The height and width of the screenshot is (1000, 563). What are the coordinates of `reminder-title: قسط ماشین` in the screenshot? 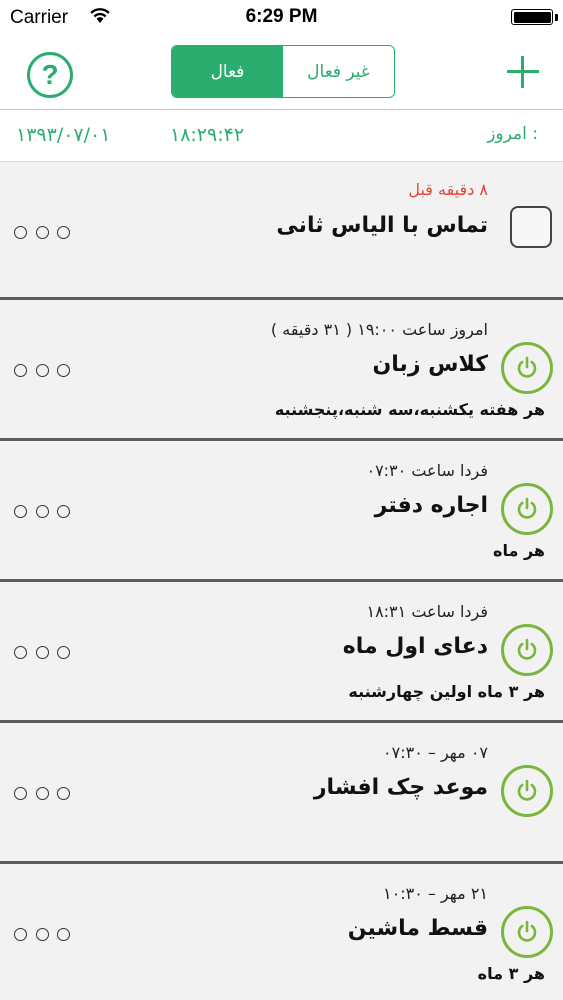 It's located at (417, 928).